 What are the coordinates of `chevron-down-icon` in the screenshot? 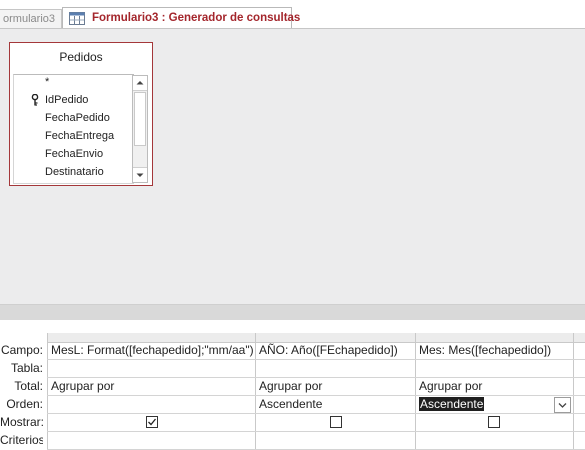 It's located at (562, 405).